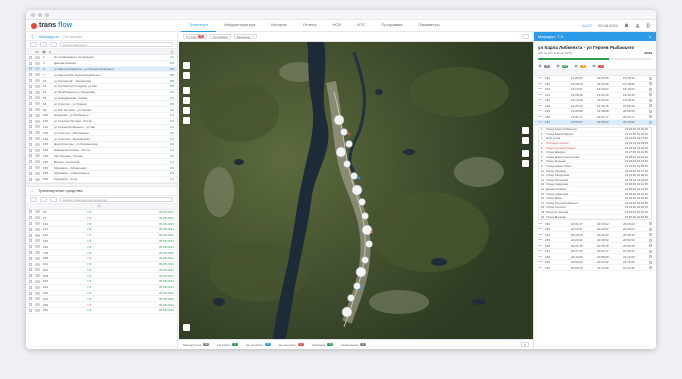 The width and height of the screenshot is (682, 379). Describe the element at coordinates (354, 345) in the screenshot. I see `legend-item: Неактивные 8` at that location.